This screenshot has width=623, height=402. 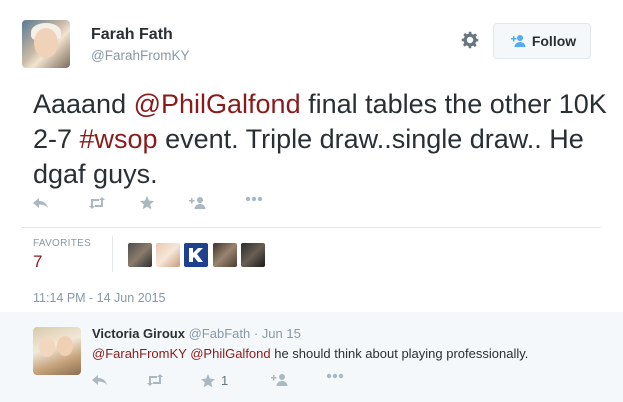 What do you see at coordinates (37, 262) in the screenshot?
I see `favorites-count: 7` at bounding box center [37, 262].